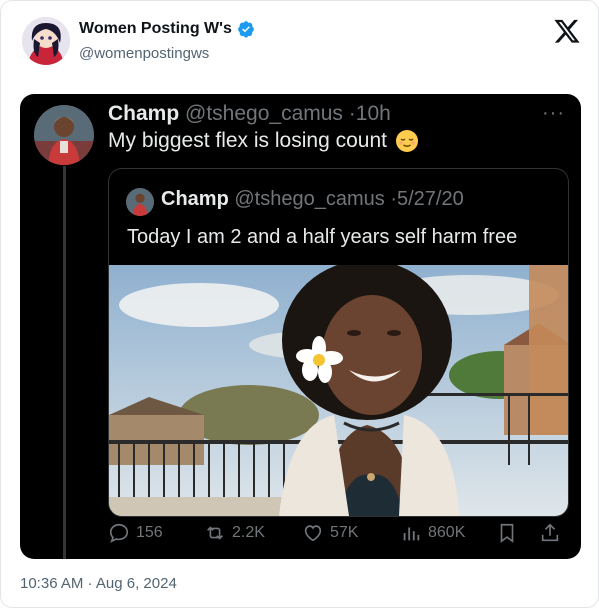 Image resolution: width=599 pixels, height=608 pixels. Describe the element at coordinates (553, 113) in the screenshot. I see `more-options-icon: ···` at that location.